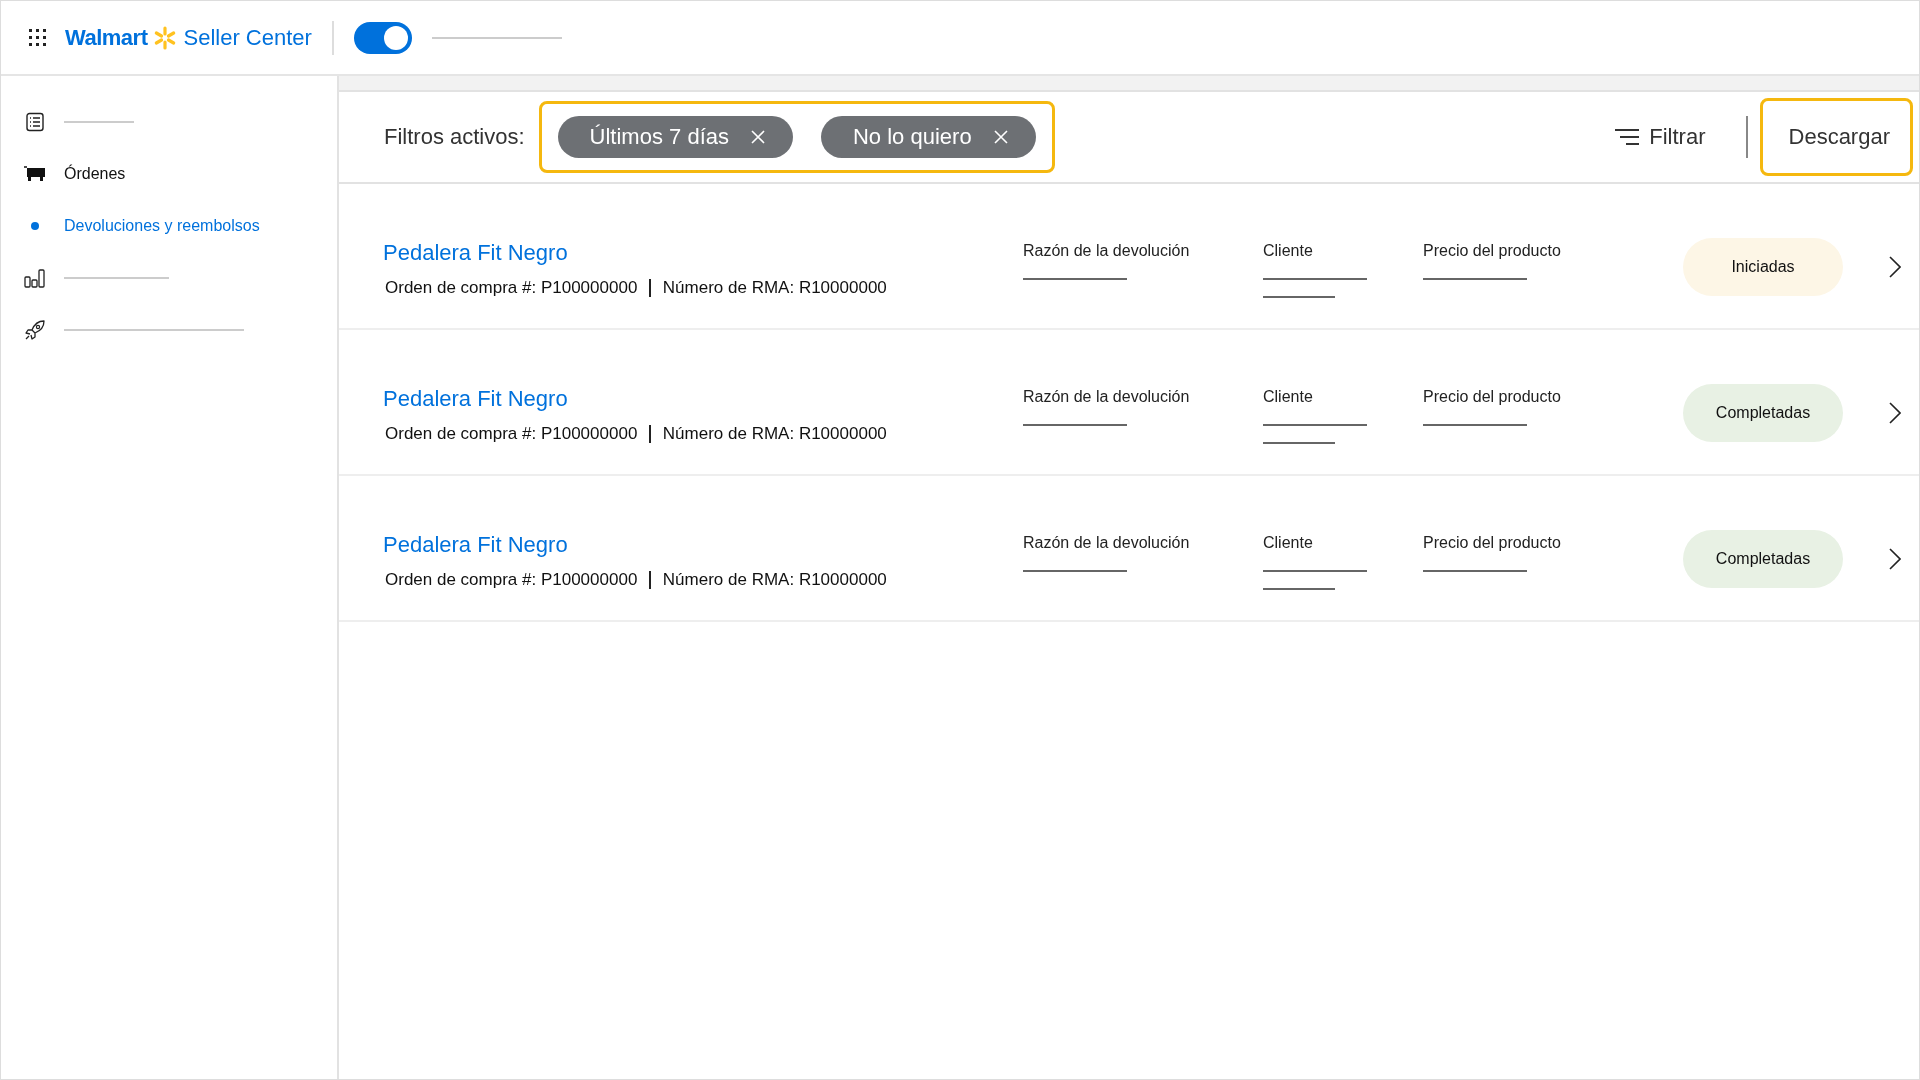  What do you see at coordinates (35, 278) in the screenshot?
I see `bar-chart-icon` at bounding box center [35, 278].